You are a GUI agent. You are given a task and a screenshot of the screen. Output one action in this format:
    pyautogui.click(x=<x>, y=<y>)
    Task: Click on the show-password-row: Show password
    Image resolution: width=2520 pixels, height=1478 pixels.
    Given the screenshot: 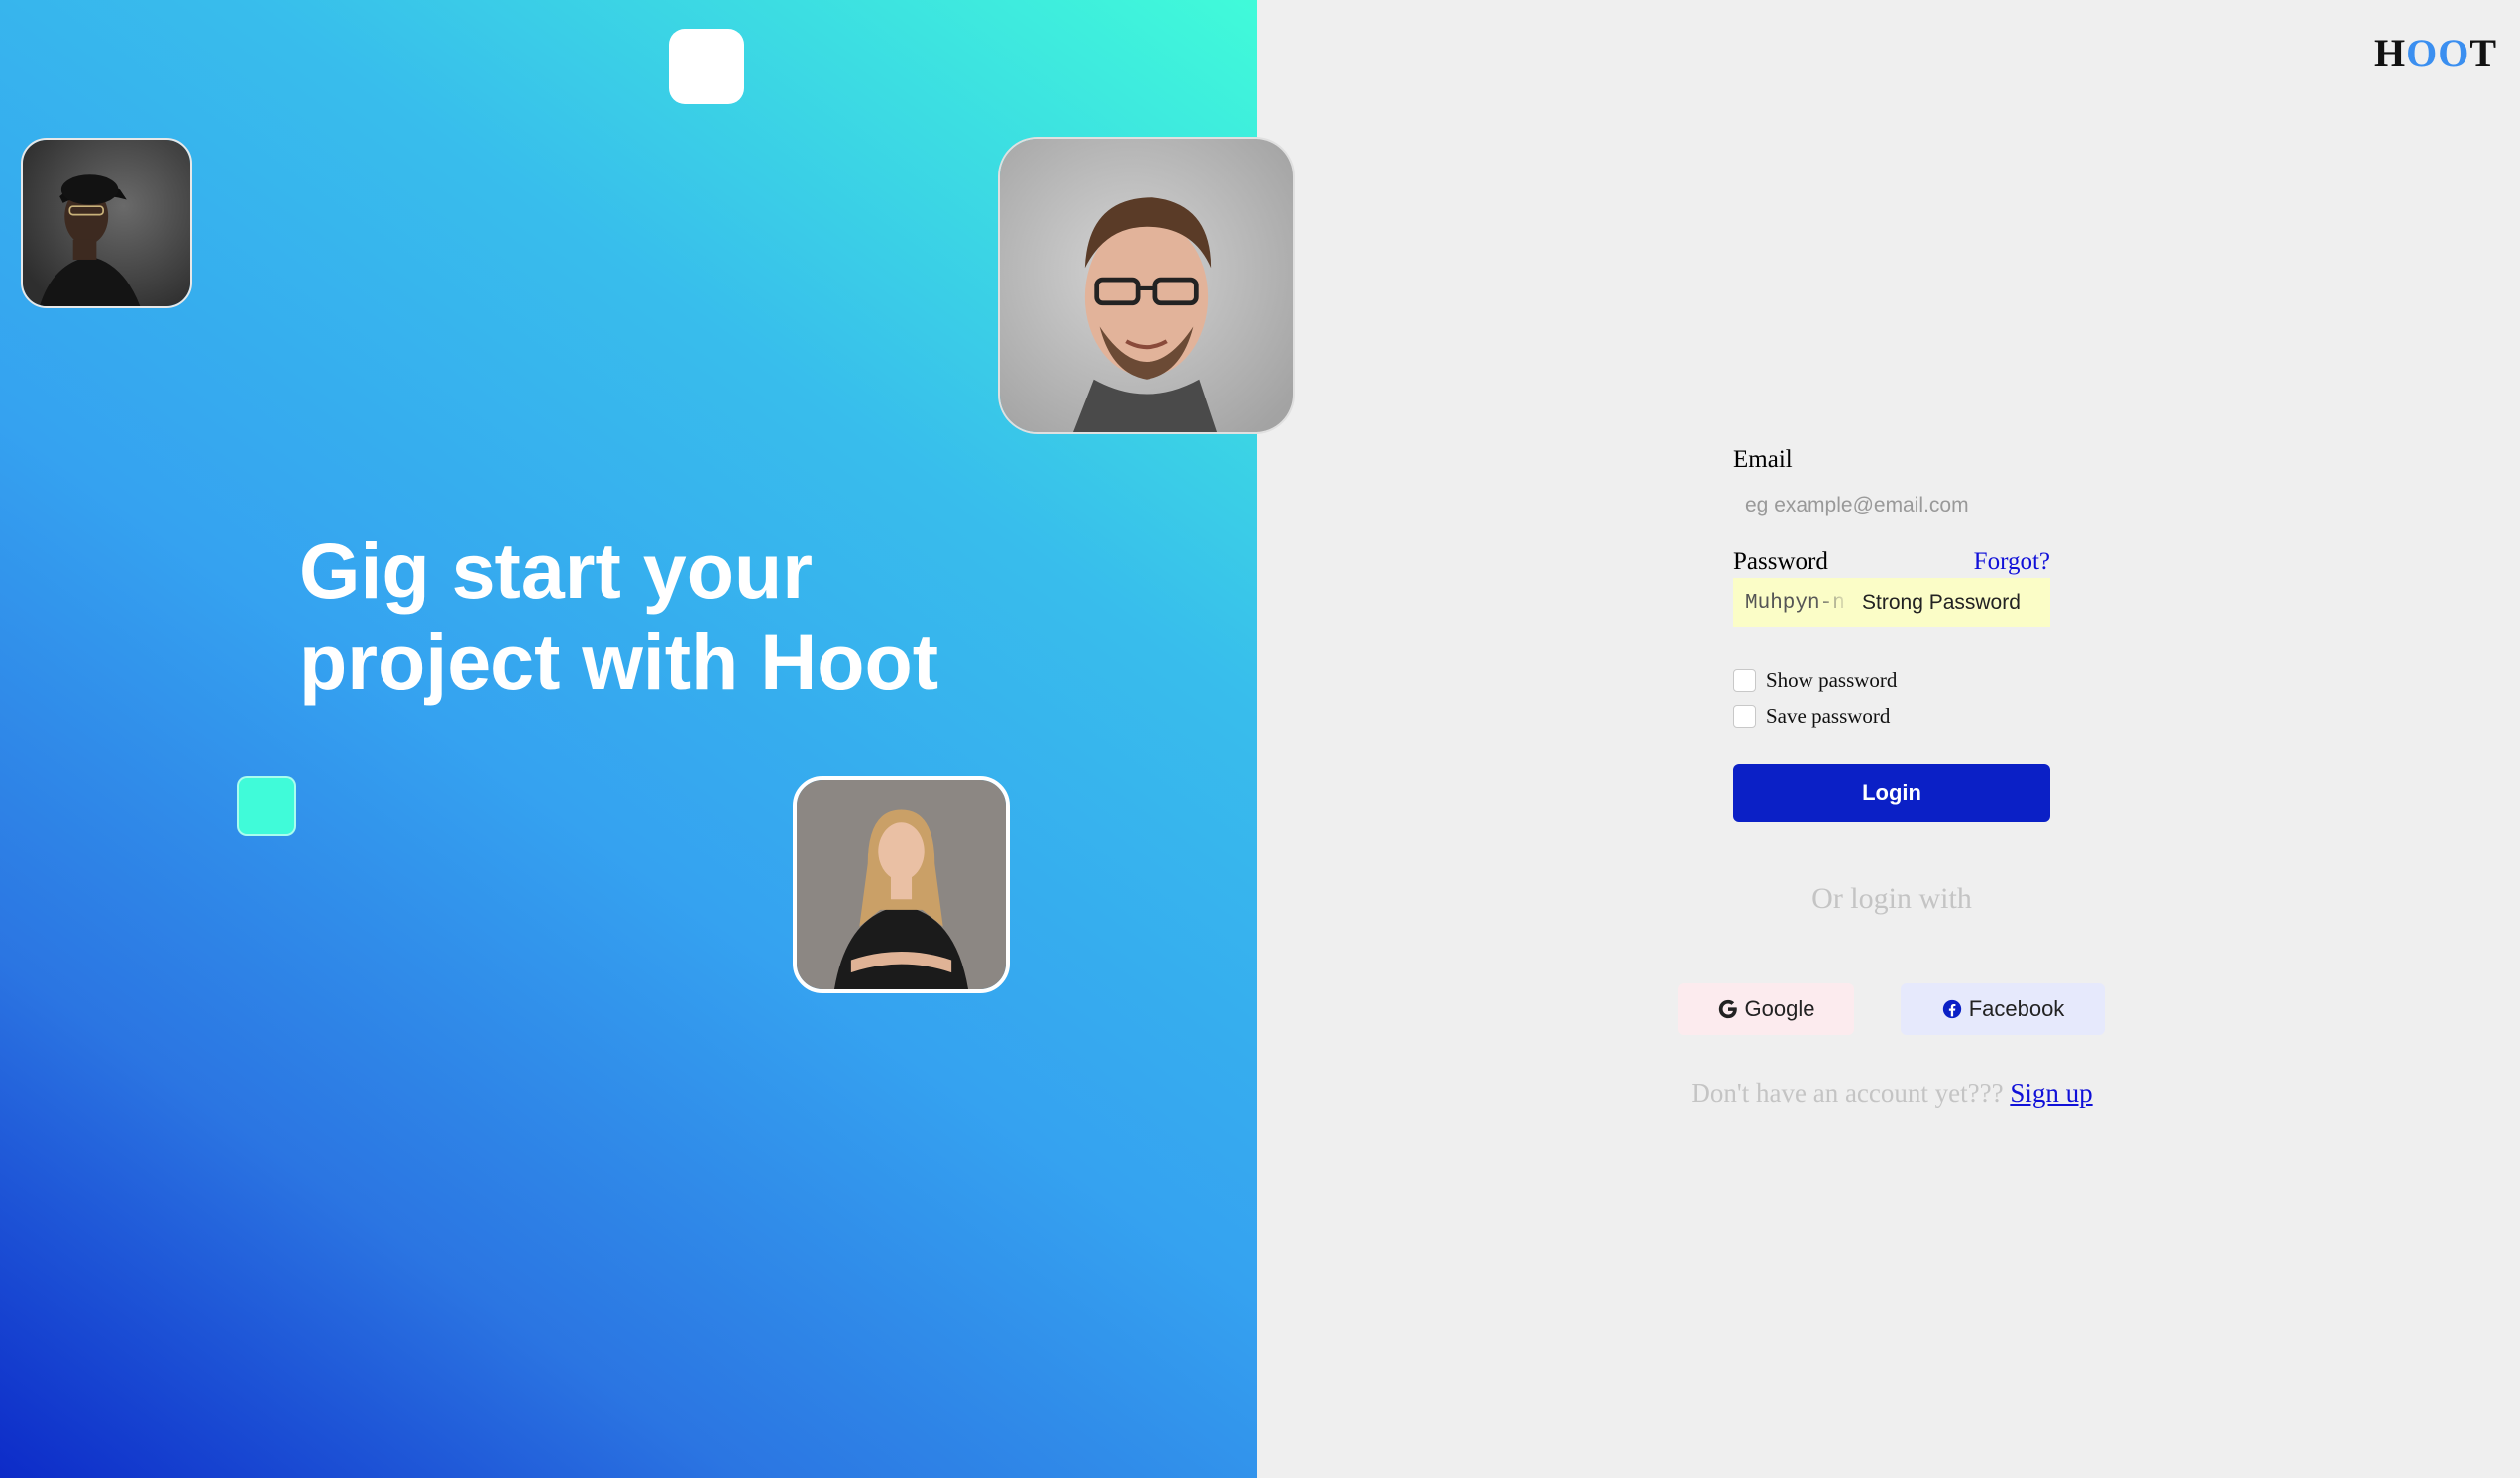 What is the action you would take?
    pyautogui.click(x=1815, y=680)
    